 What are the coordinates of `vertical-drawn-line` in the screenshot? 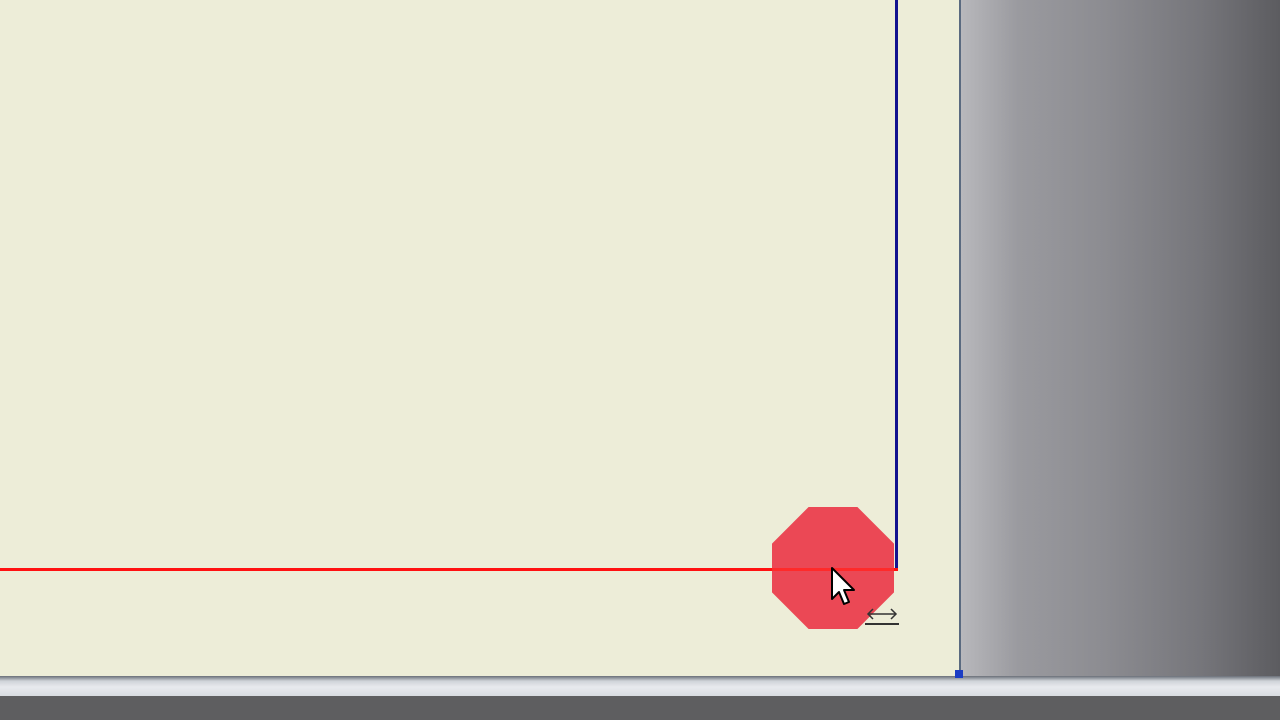 It's located at (896, 285).